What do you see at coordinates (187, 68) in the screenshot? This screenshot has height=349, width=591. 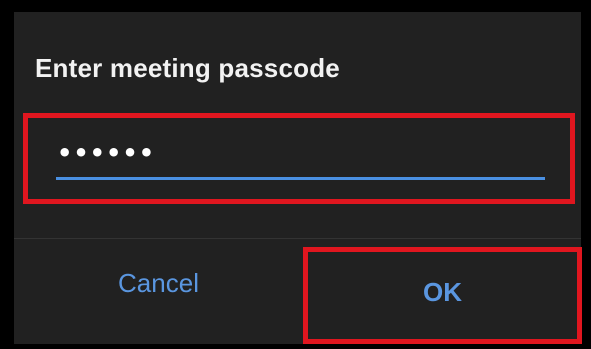 I see `dialog-title: Enter meeting passcode` at bounding box center [187, 68].